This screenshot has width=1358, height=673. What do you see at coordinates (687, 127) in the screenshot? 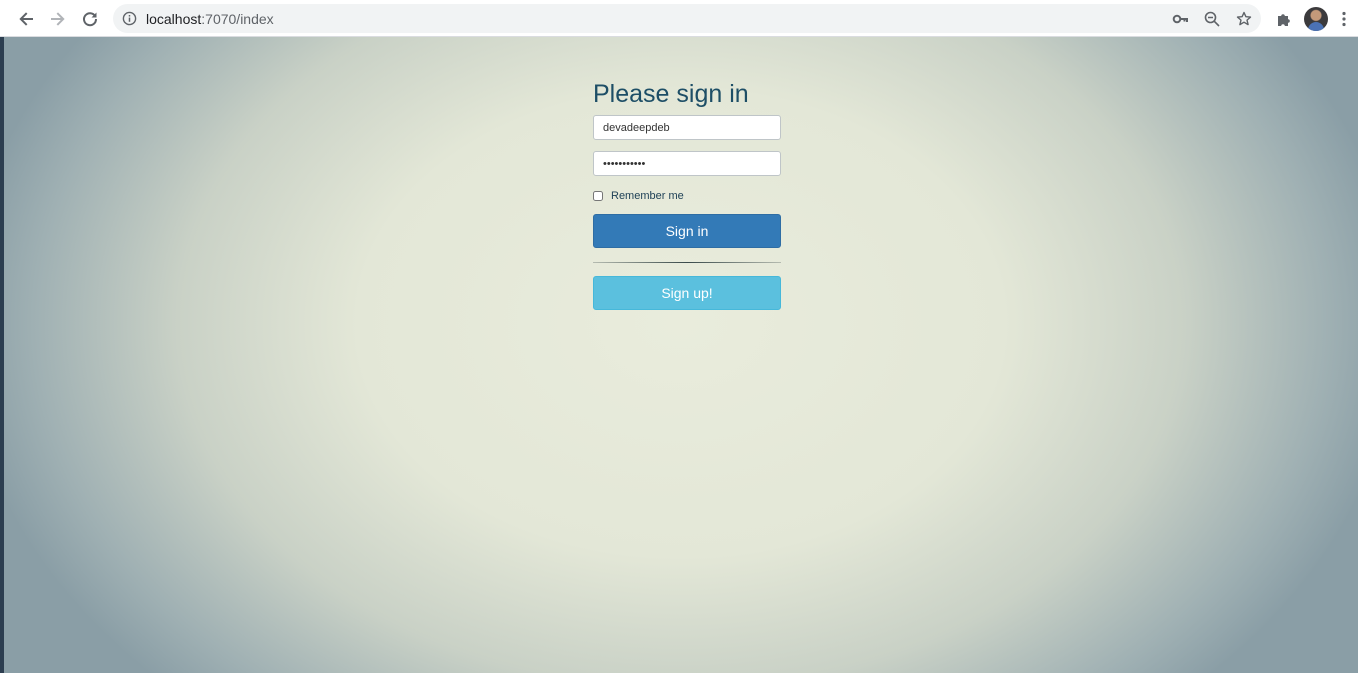
I see `username-input` at bounding box center [687, 127].